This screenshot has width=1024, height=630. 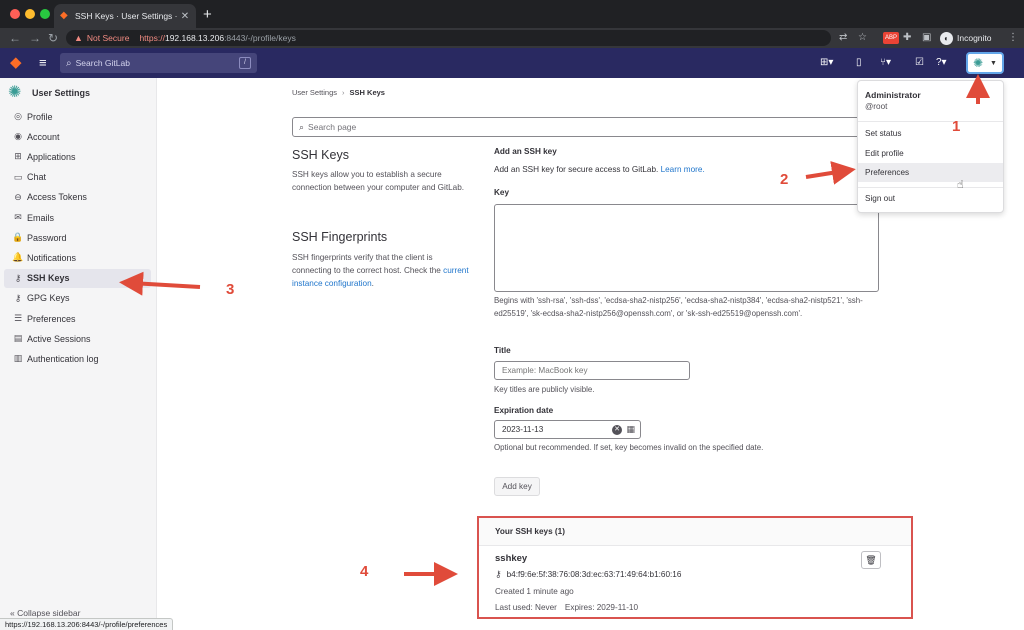 I want to click on sidebar-item-label: Emails, so click(x=41, y=217).